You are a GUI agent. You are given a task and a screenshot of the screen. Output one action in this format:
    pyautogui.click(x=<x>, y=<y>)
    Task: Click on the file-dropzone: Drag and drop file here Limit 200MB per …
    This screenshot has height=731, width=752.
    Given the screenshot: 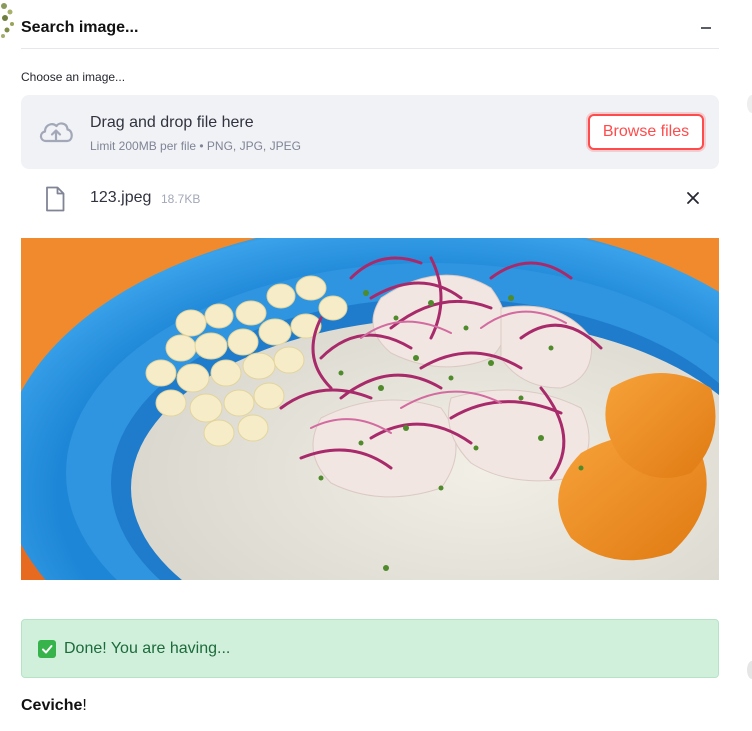 What is the action you would take?
    pyautogui.click(x=370, y=132)
    